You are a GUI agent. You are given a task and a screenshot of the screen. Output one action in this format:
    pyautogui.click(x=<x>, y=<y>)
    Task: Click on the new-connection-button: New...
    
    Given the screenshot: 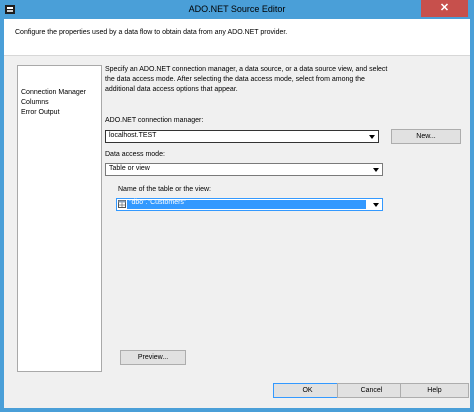 What is the action you would take?
    pyautogui.click(x=426, y=136)
    